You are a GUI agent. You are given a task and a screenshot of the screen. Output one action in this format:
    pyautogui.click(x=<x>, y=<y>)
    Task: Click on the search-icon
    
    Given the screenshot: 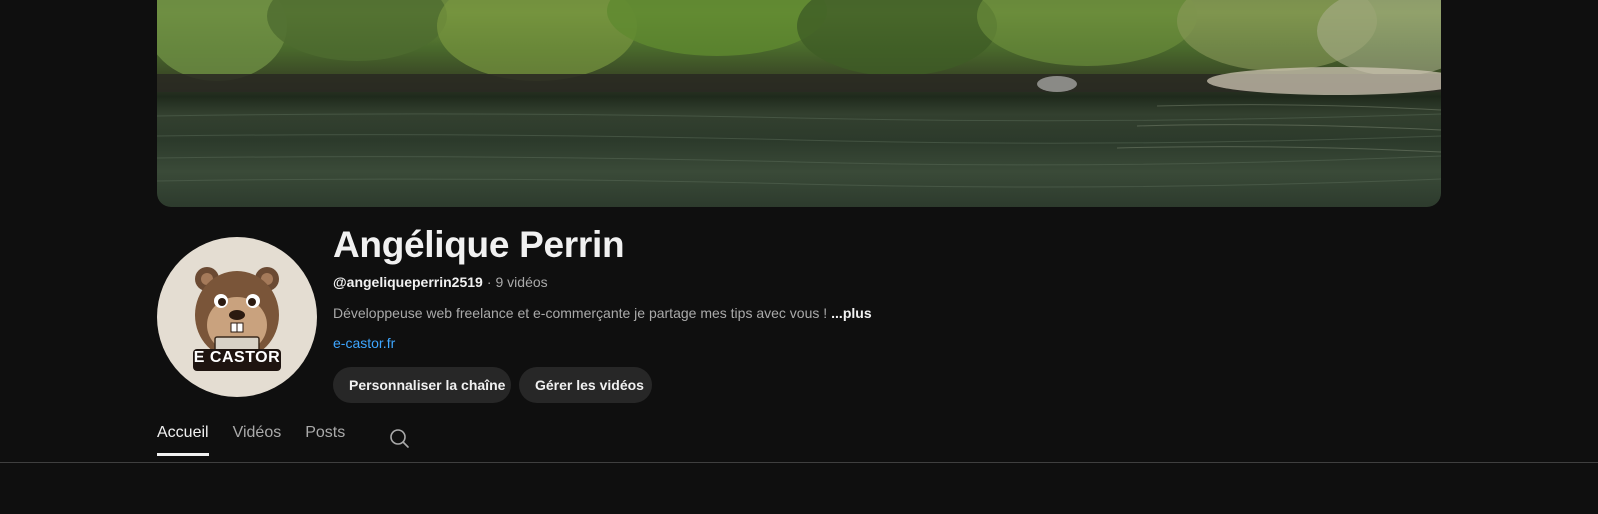 What is the action you would take?
    pyautogui.click(x=399, y=439)
    